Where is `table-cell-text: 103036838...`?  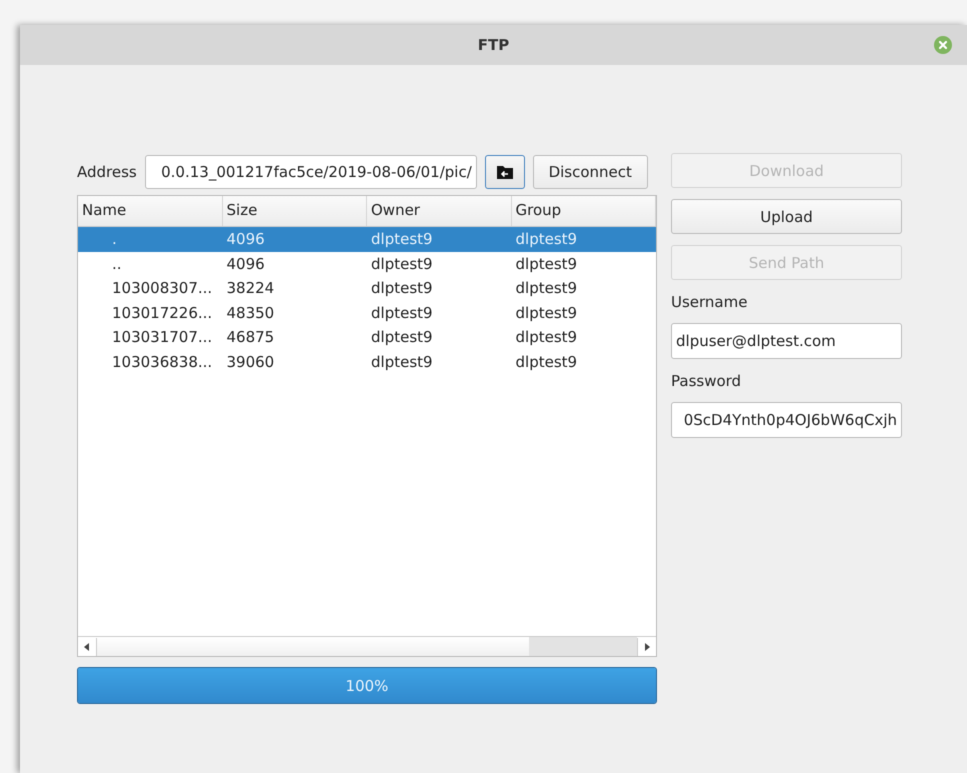 table-cell-text: 103036838... is located at coordinates (162, 361).